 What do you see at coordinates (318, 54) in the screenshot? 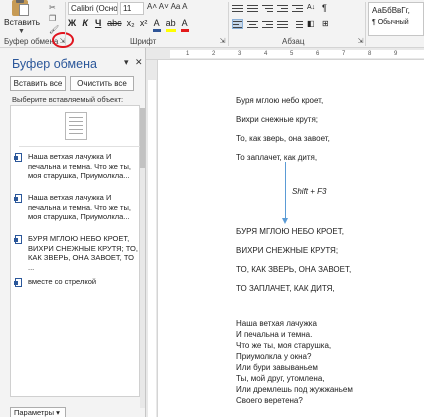
I see `ruler-tick: 6` at bounding box center [318, 54].